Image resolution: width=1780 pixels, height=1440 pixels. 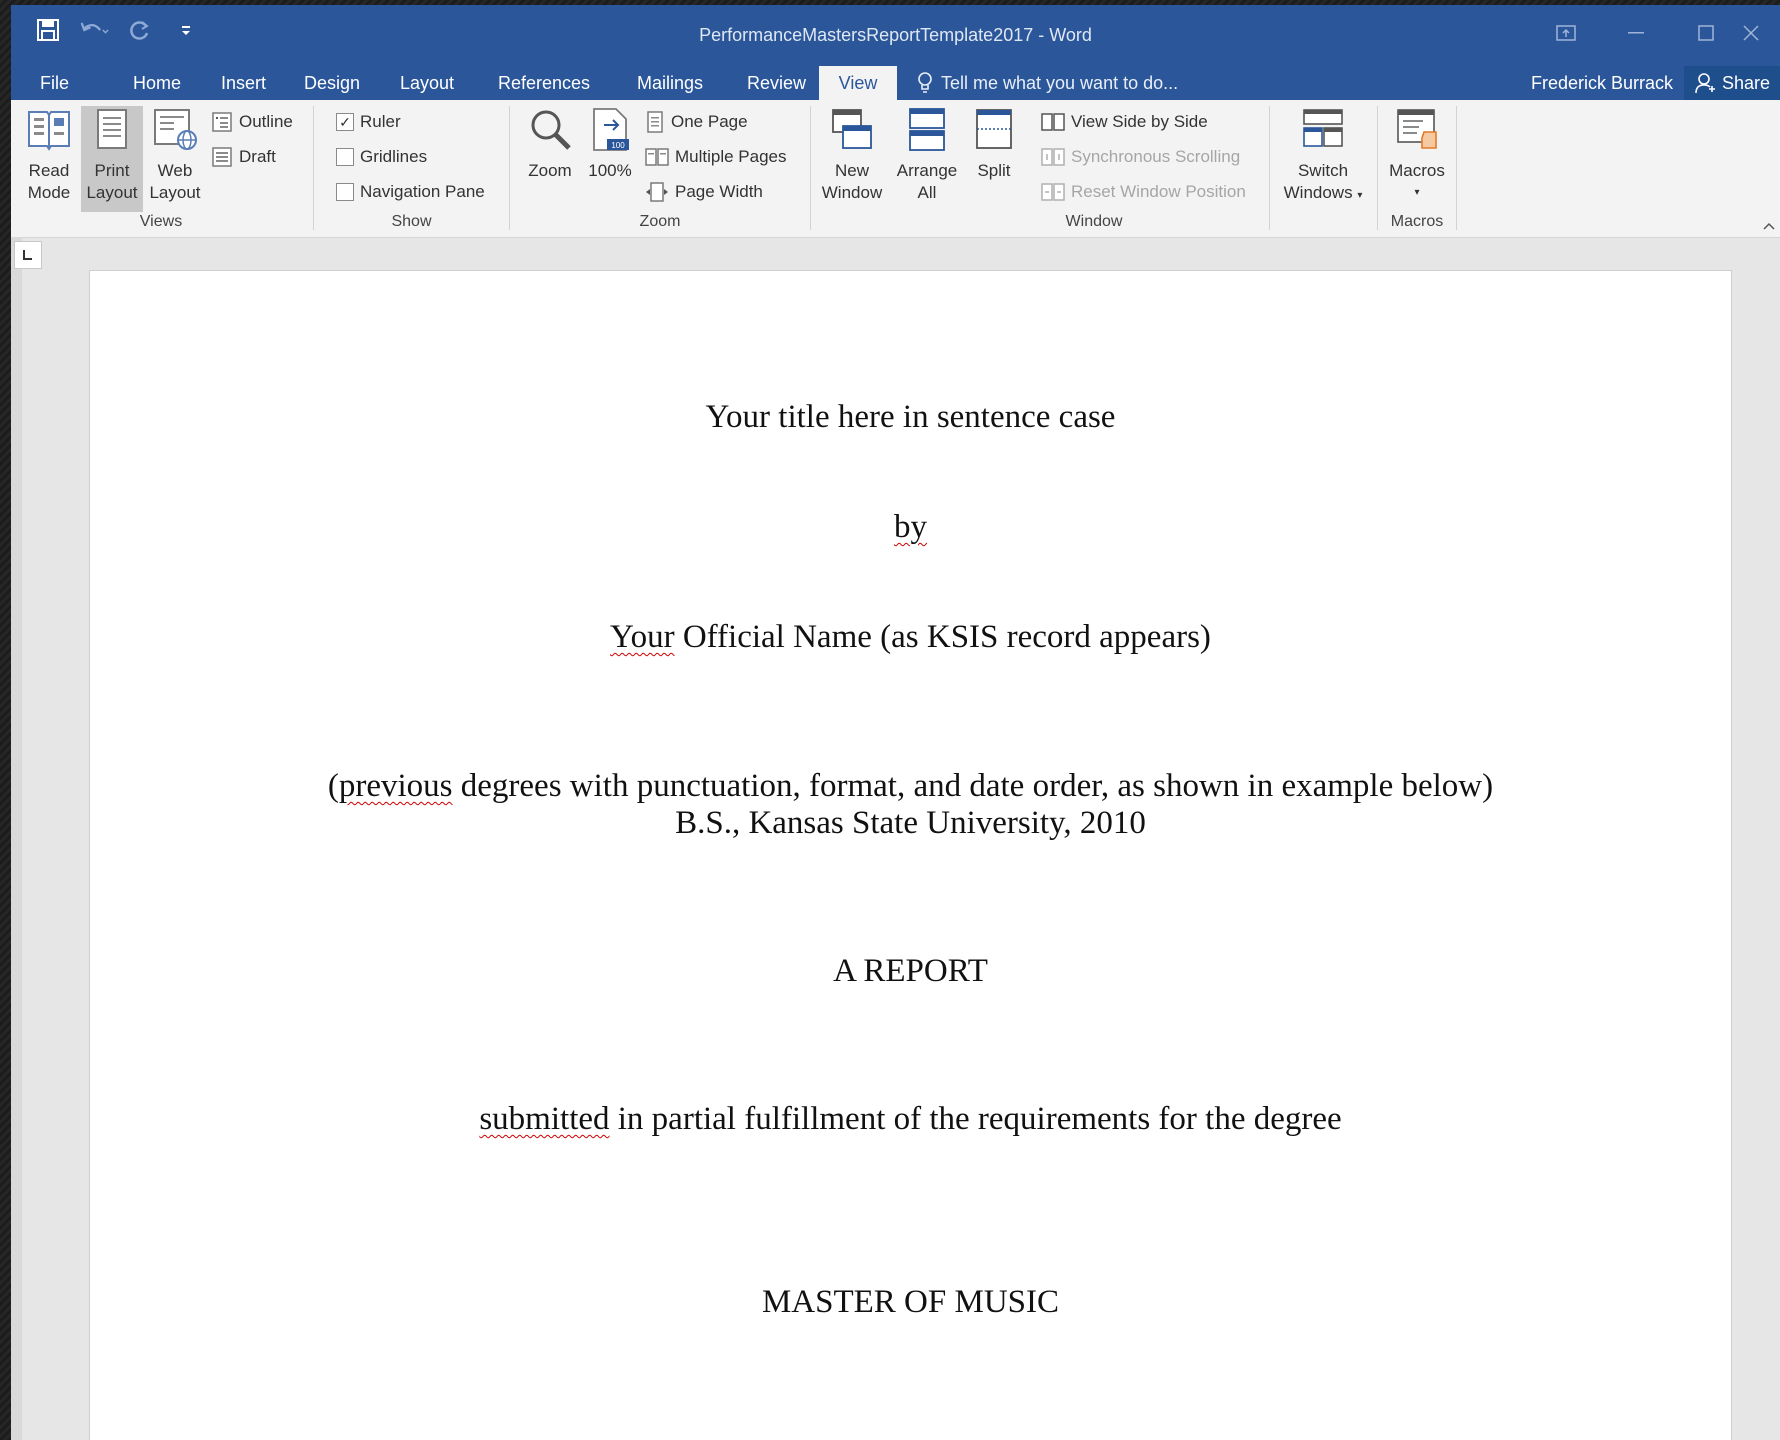 I want to click on one-page-button: One Page, so click(x=696, y=122).